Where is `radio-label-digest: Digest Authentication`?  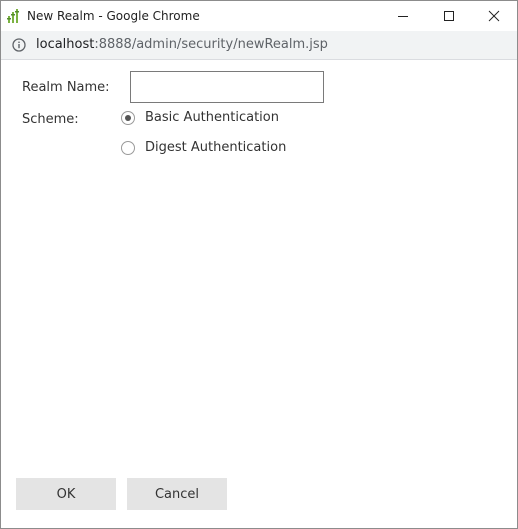
radio-label-digest: Digest Authentication is located at coordinates (216, 147).